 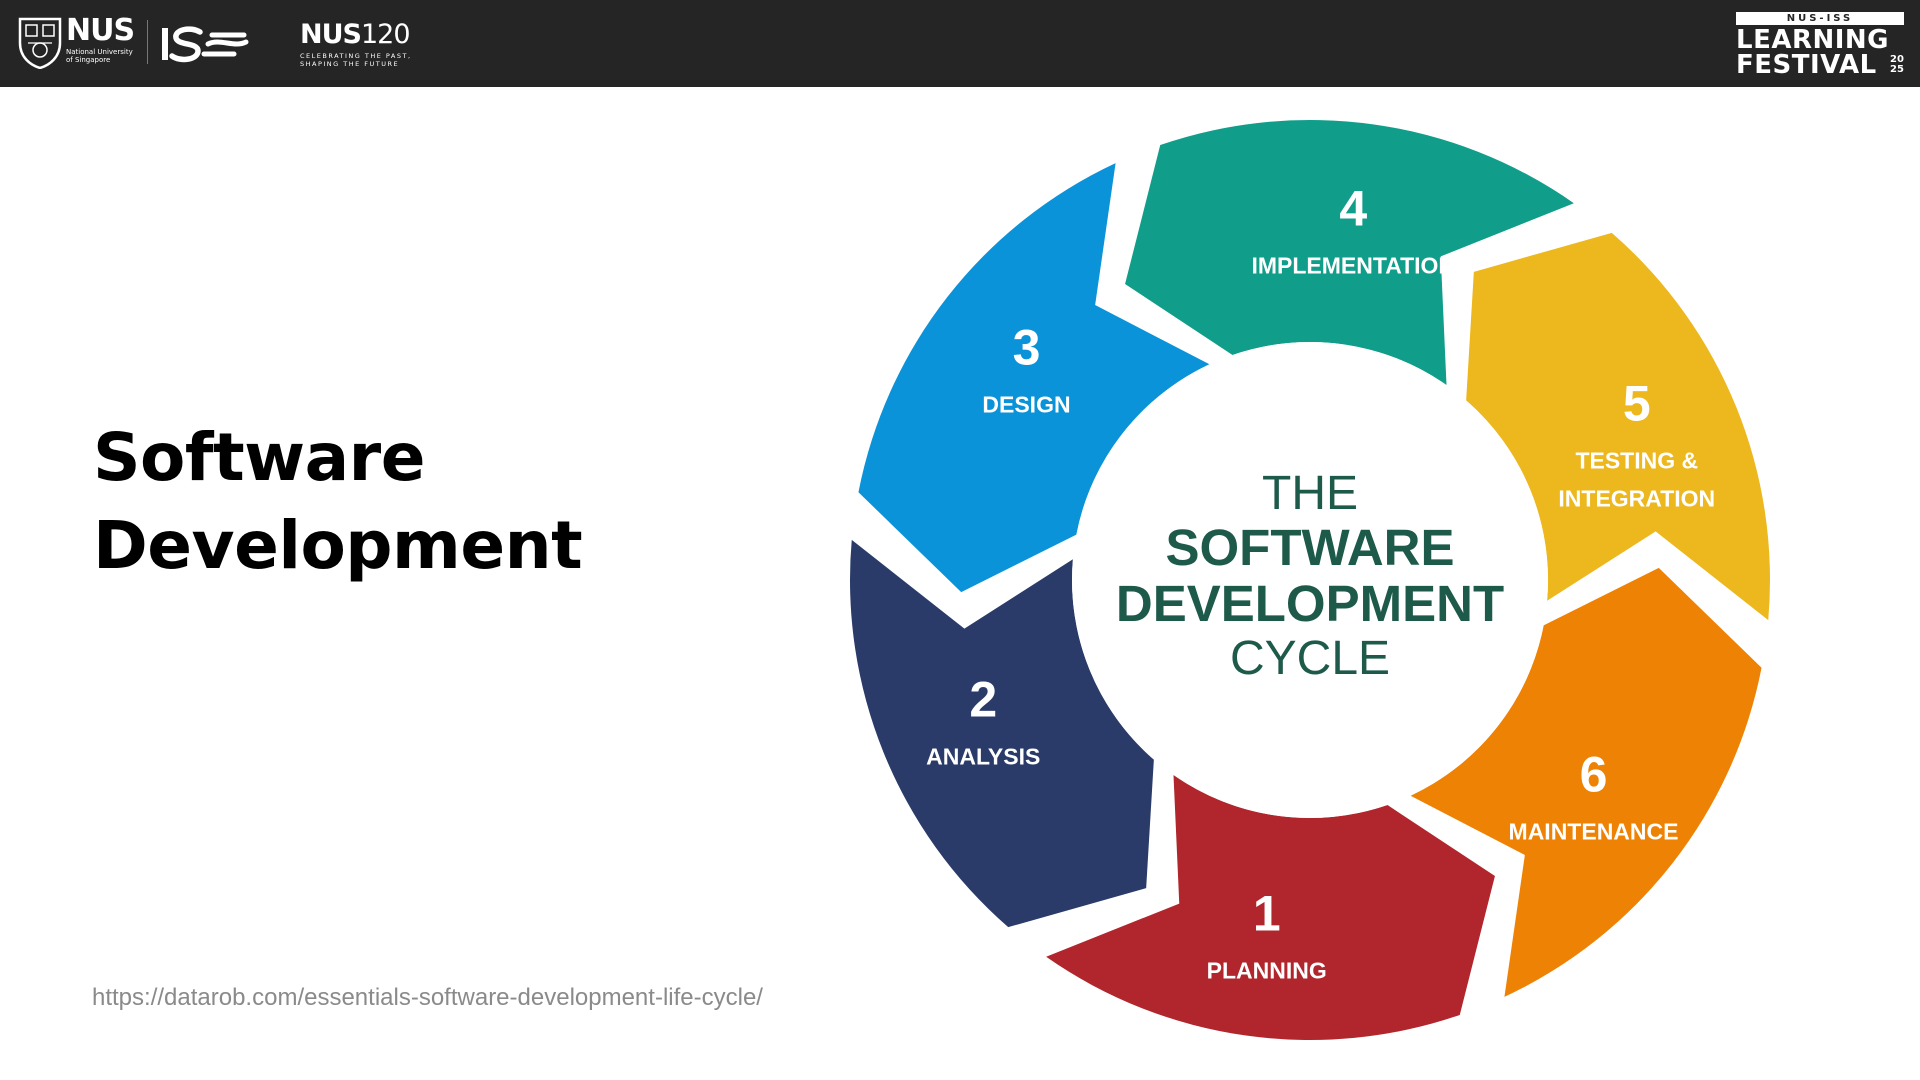 I want to click on stage-label-5-line2: INTEGRATION, so click(x=1636, y=498).